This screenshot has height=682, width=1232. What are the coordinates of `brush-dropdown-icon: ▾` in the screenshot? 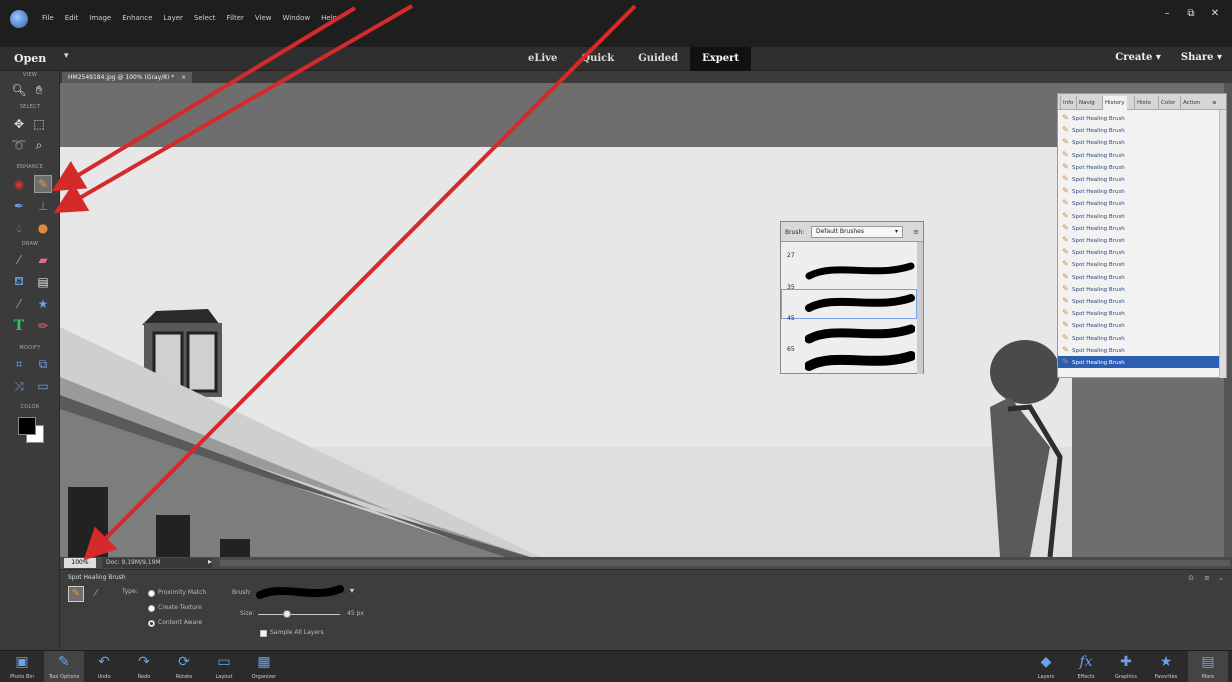 It's located at (352, 590).